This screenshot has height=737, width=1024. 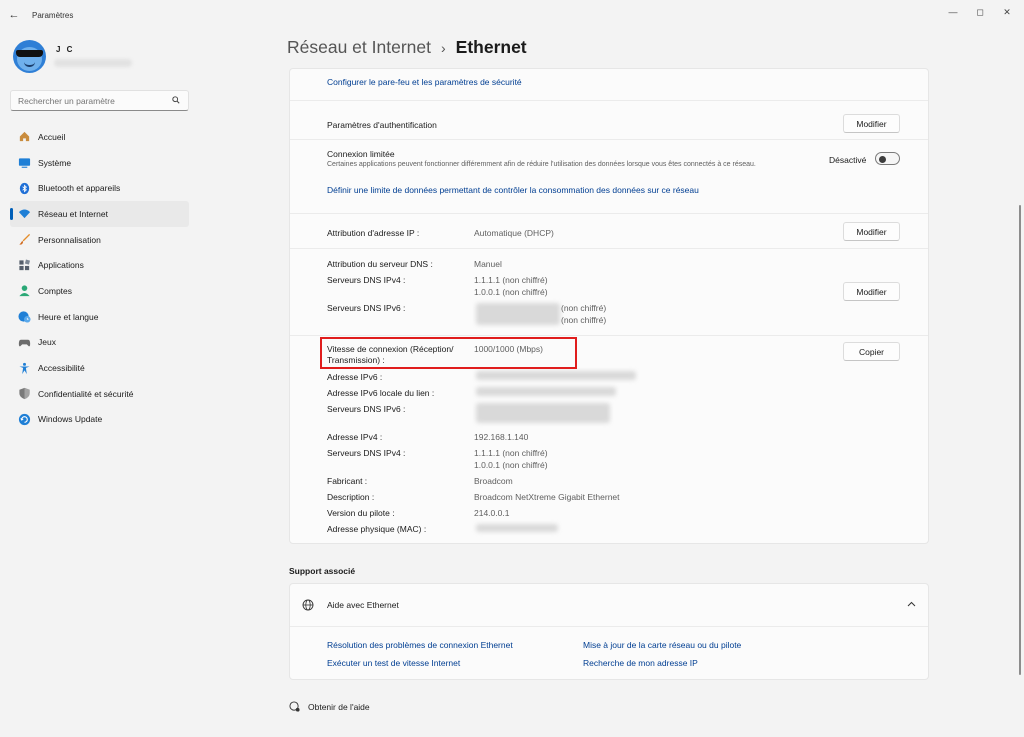 What do you see at coordinates (640, 663) in the screenshot?
I see `support-link-find-ip: Recherche de mon adresse IP` at bounding box center [640, 663].